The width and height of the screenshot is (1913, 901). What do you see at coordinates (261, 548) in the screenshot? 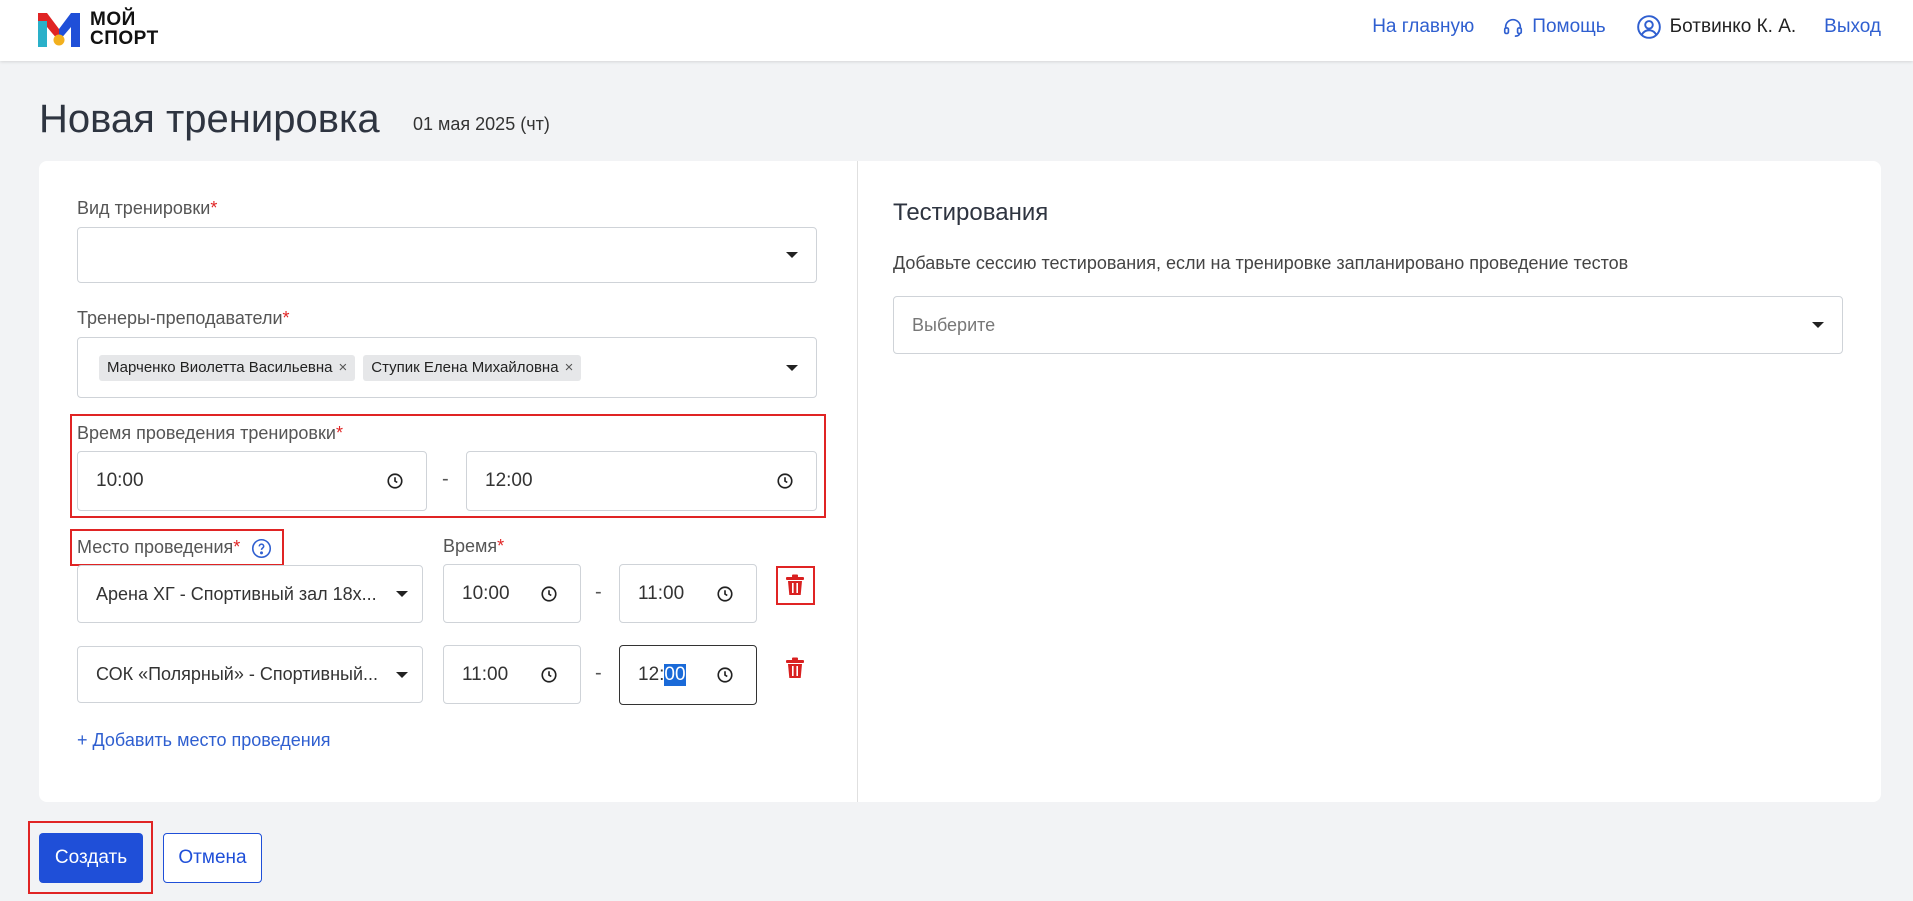
I see `question-circle-icon` at bounding box center [261, 548].